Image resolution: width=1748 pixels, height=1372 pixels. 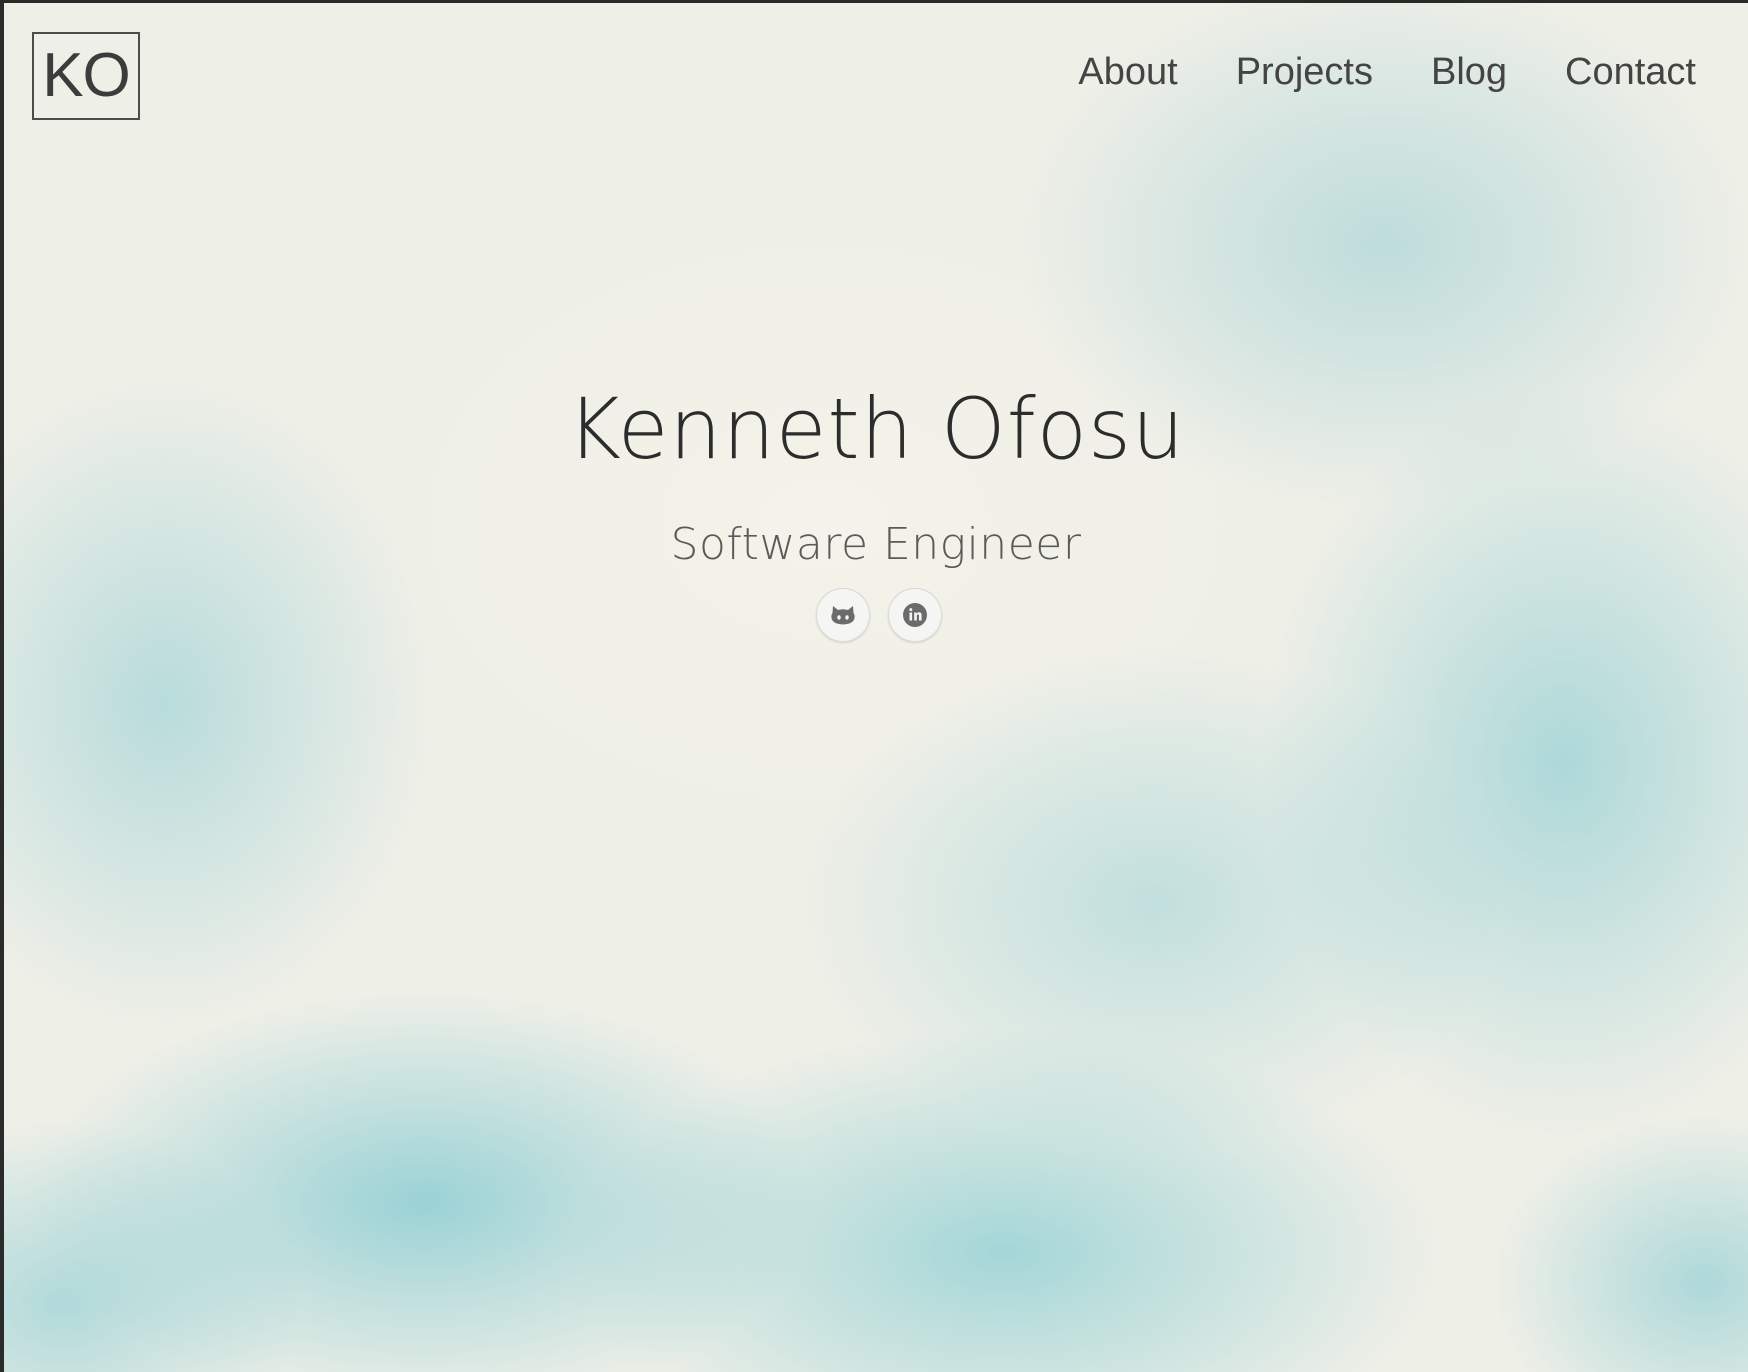 What do you see at coordinates (1630, 72) in the screenshot?
I see `nav-link-contact: Contact` at bounding box center [1630, 72].